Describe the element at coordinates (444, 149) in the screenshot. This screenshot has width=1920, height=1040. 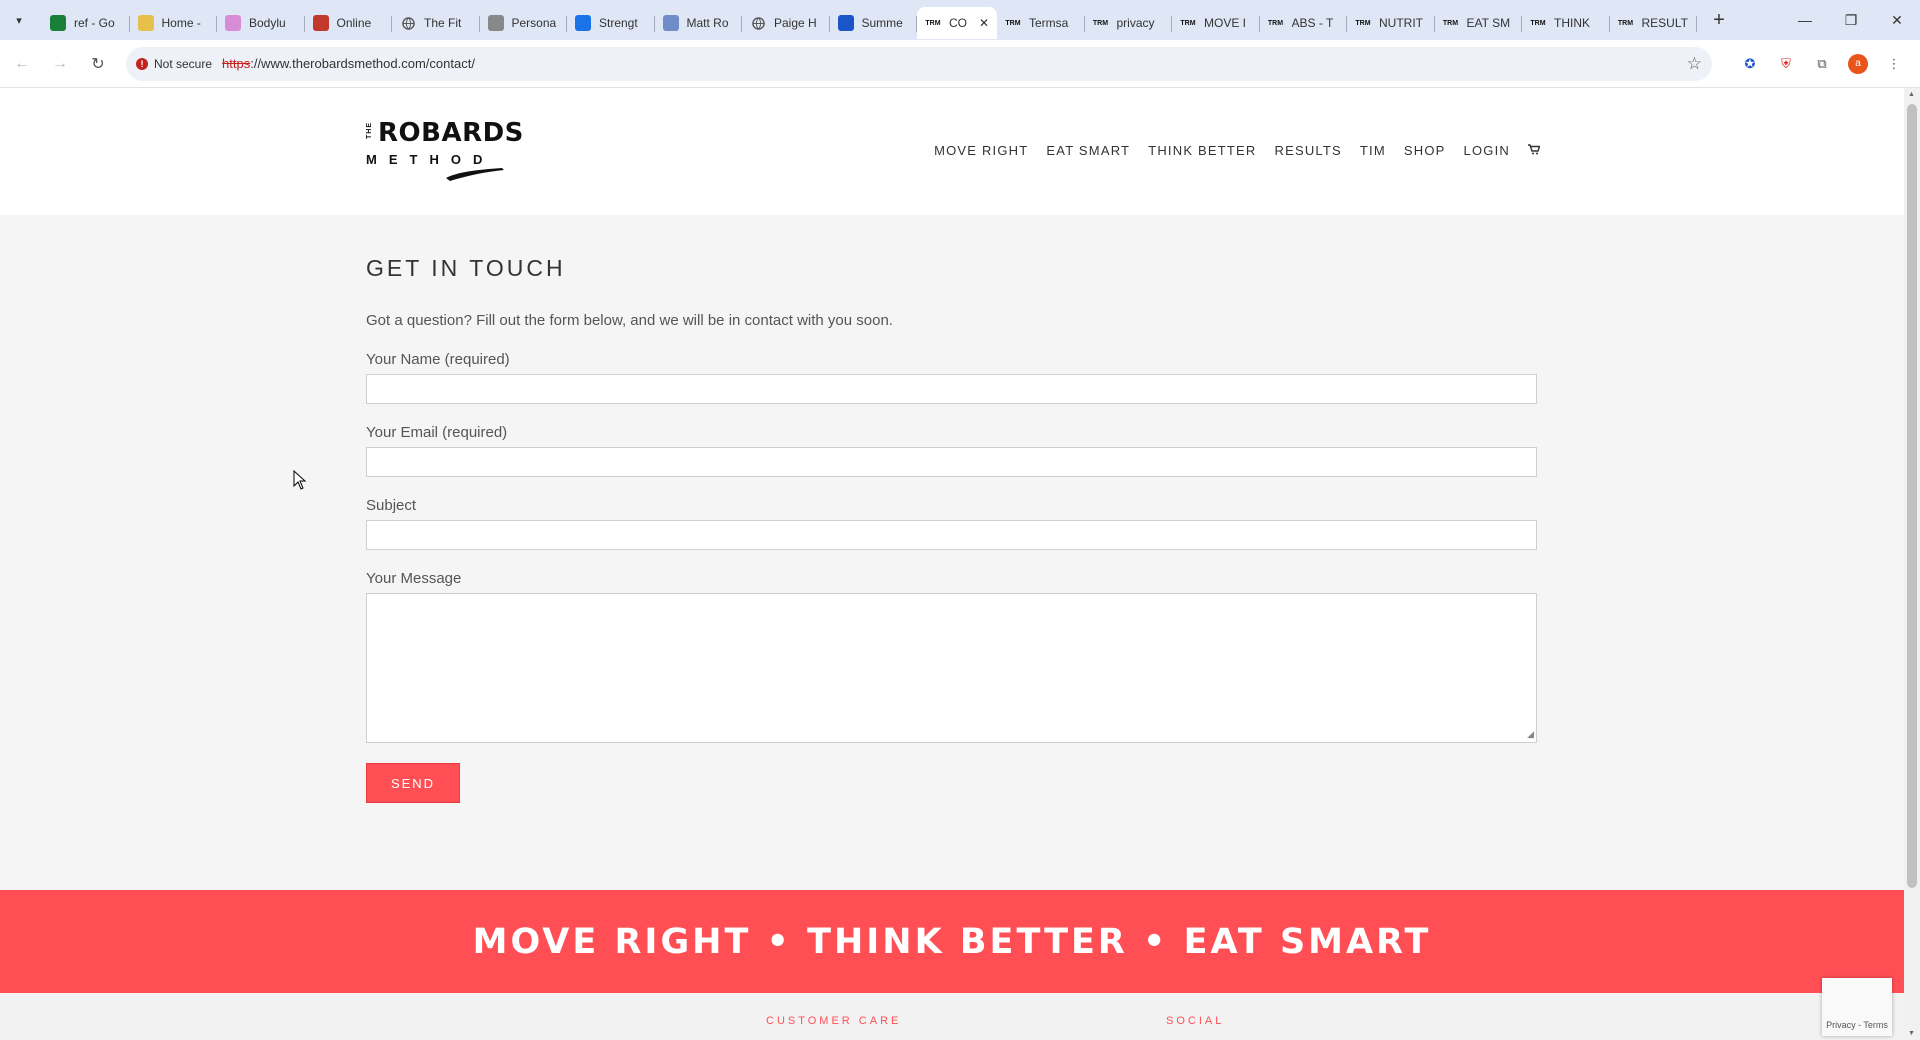
I see `site-logo: THE ROBARDS METHOD` at that location.